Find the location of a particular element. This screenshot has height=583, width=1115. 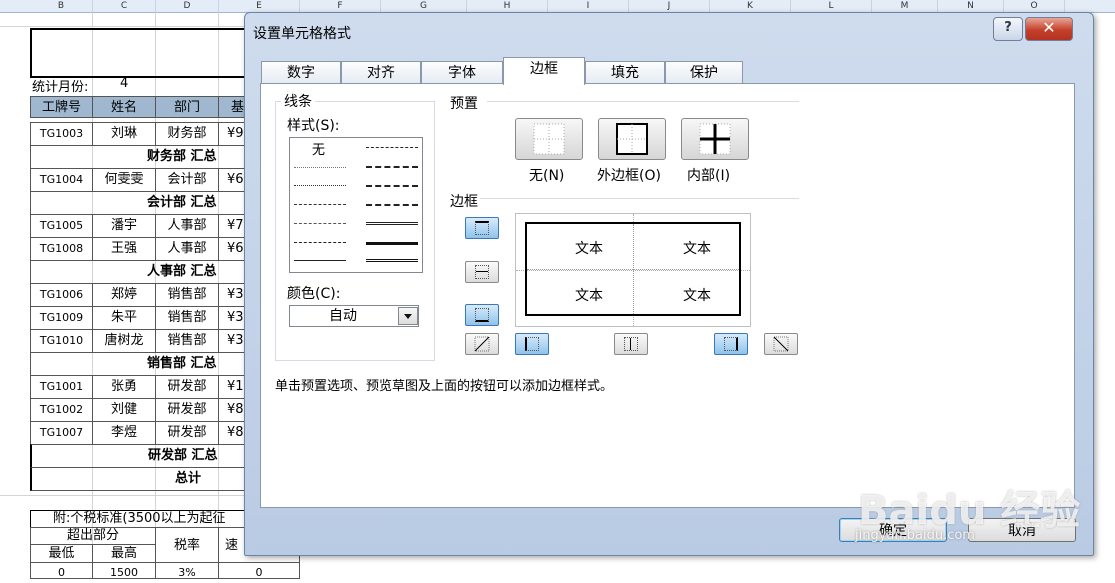

border-top-button is located at coordinates (482, 228).